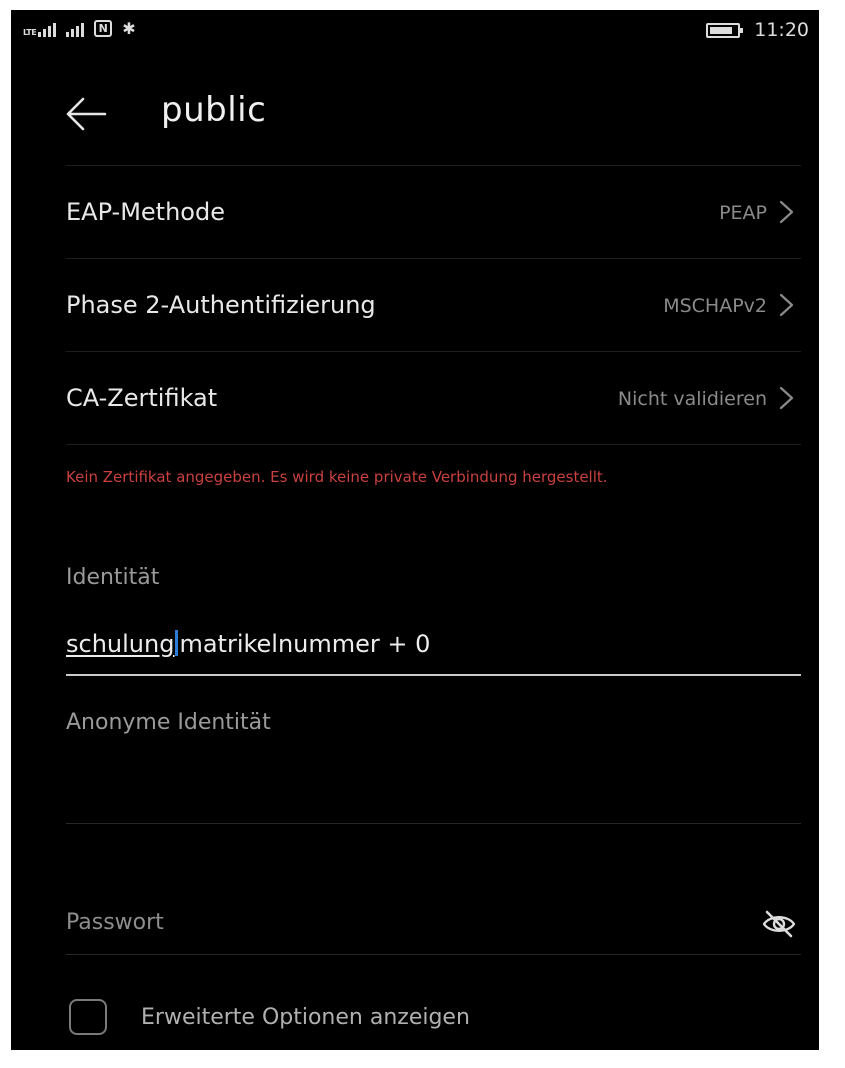 The image size is (845, 1068). Describe the element at coordinates (168, 722) in the screenshot. I see `anonymous-identity-label: Anonyme Identität` at that location.